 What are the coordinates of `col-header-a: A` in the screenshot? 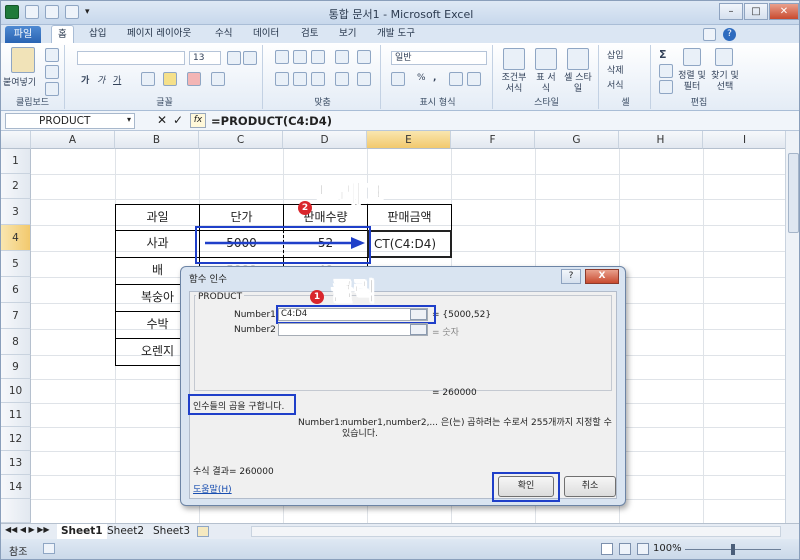 It's located at (73, 140).